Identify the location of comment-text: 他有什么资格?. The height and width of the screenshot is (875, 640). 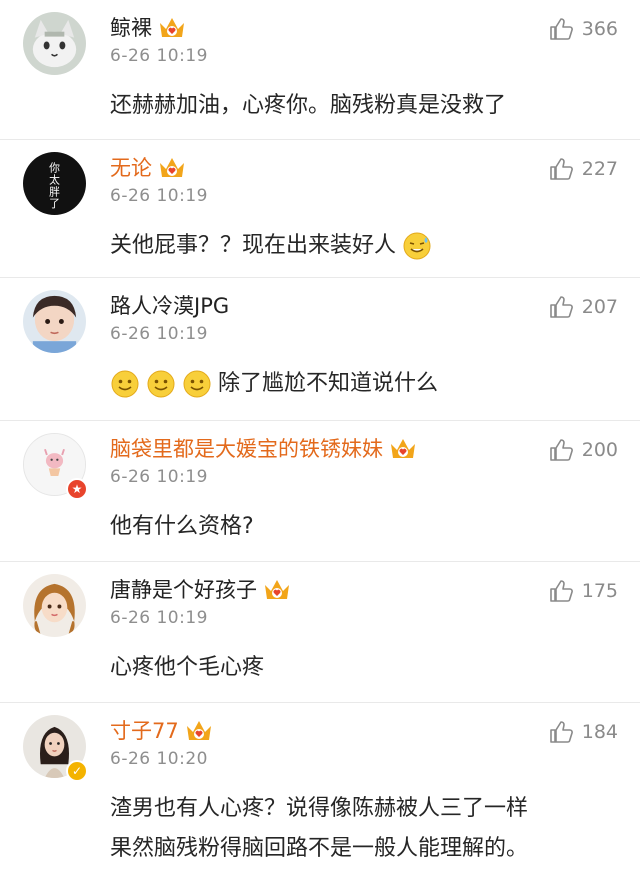
(182, 526).